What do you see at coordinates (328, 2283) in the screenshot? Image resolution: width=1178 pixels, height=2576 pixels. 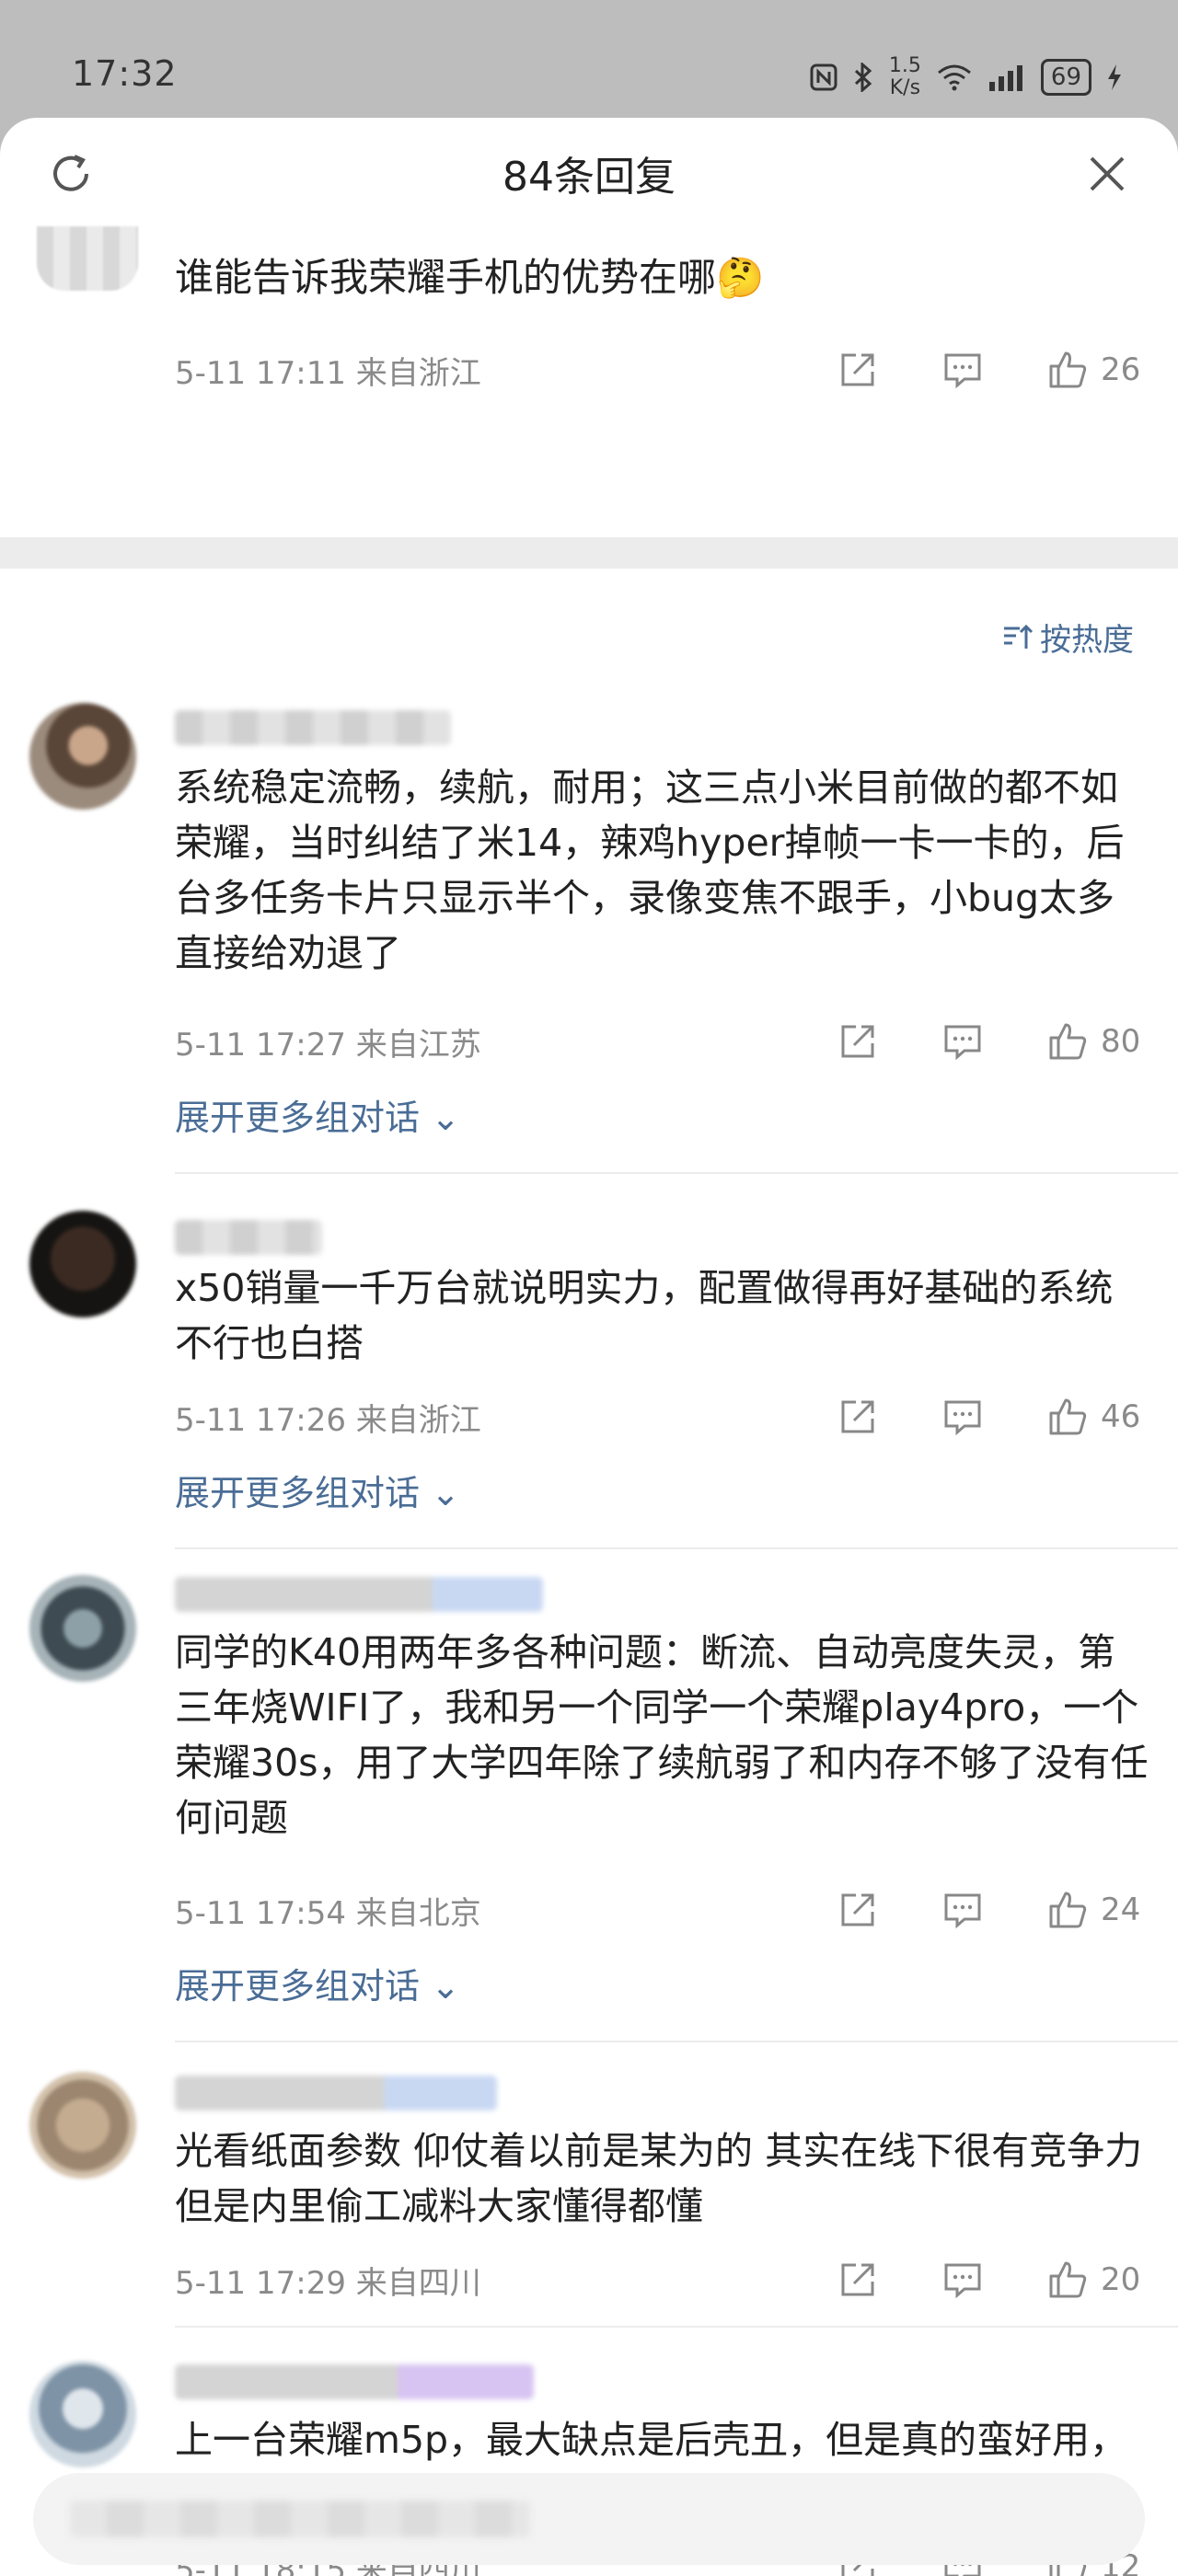 I see `comment-meta: 5-11 17:29 来自四川` at bounding box center [328, 2283].